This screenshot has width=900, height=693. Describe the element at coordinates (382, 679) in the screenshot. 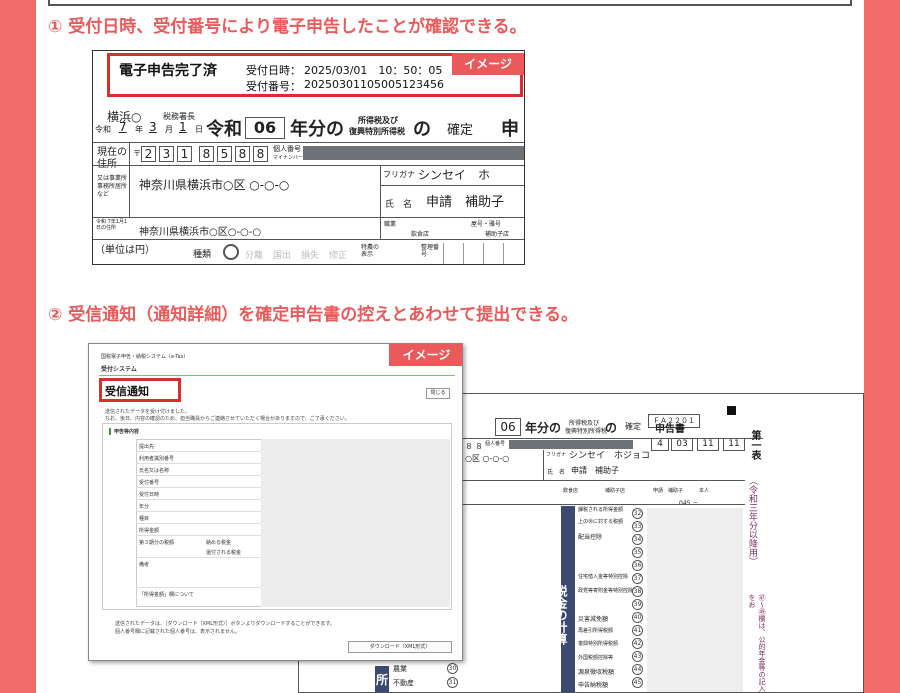

I see `income-label: 所` at that location.